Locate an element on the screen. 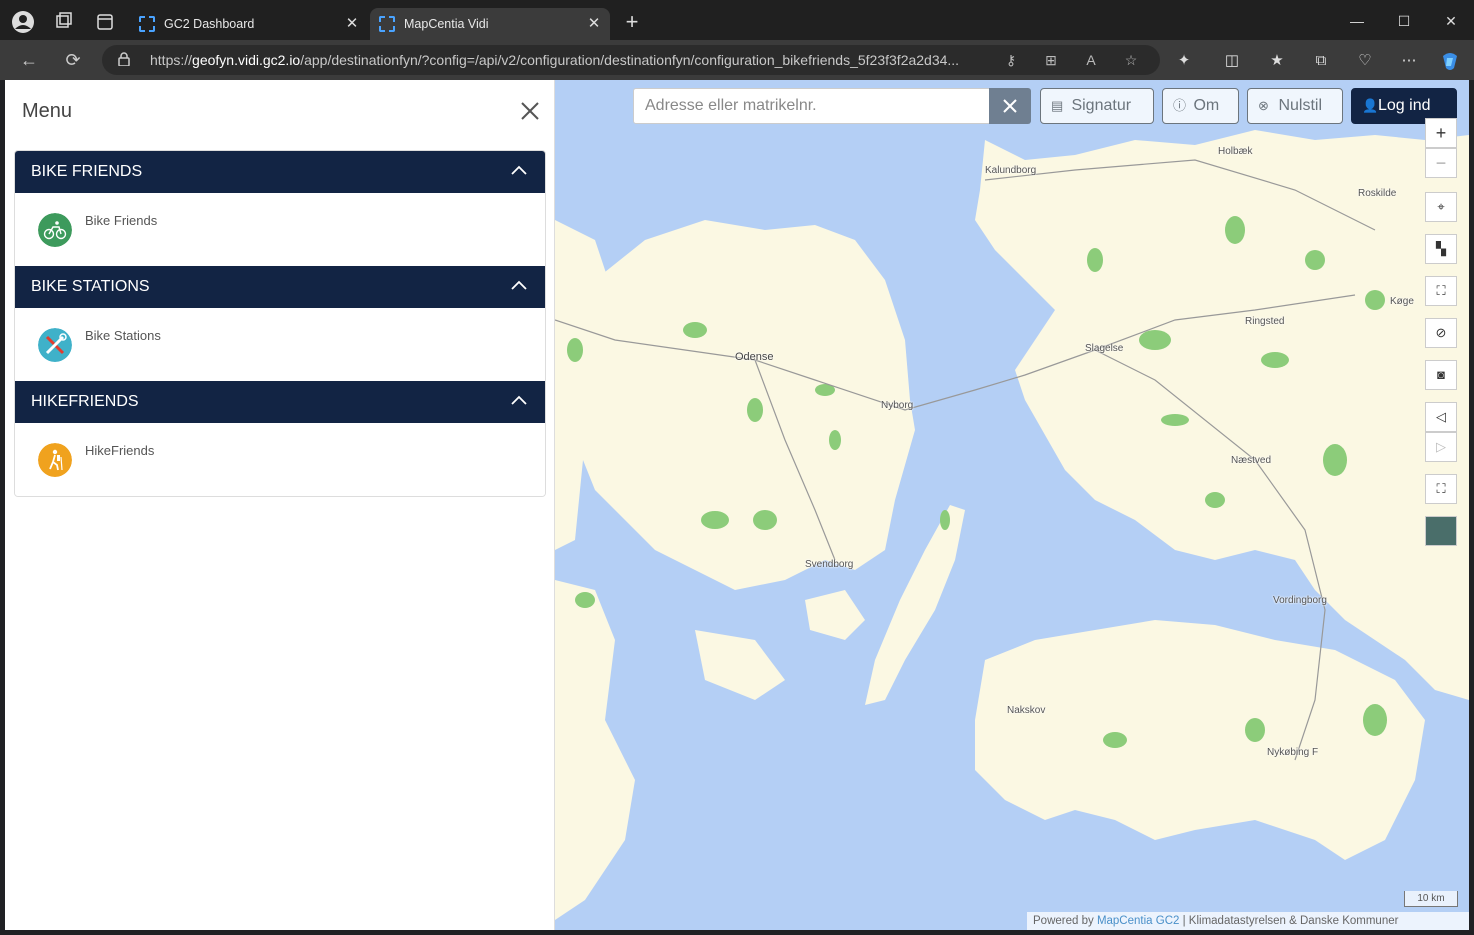  group-title: BIKE FRIENDS is located at coordinates (87, 171).